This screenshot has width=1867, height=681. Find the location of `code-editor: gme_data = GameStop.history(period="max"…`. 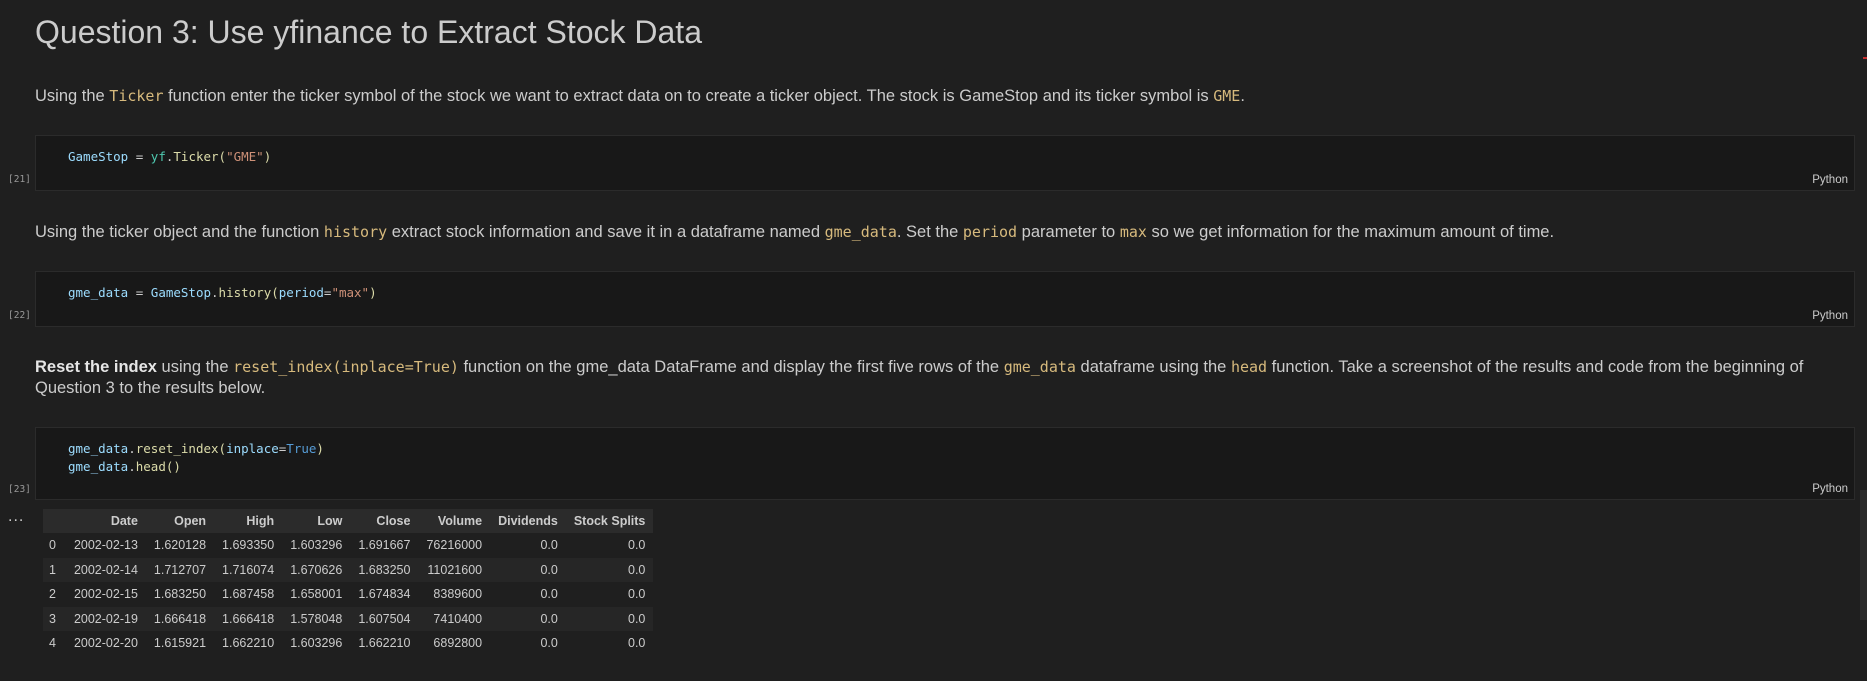

code-editor: gme_data = GameStop.history(period="max"… is located at coordinates (222, 293).